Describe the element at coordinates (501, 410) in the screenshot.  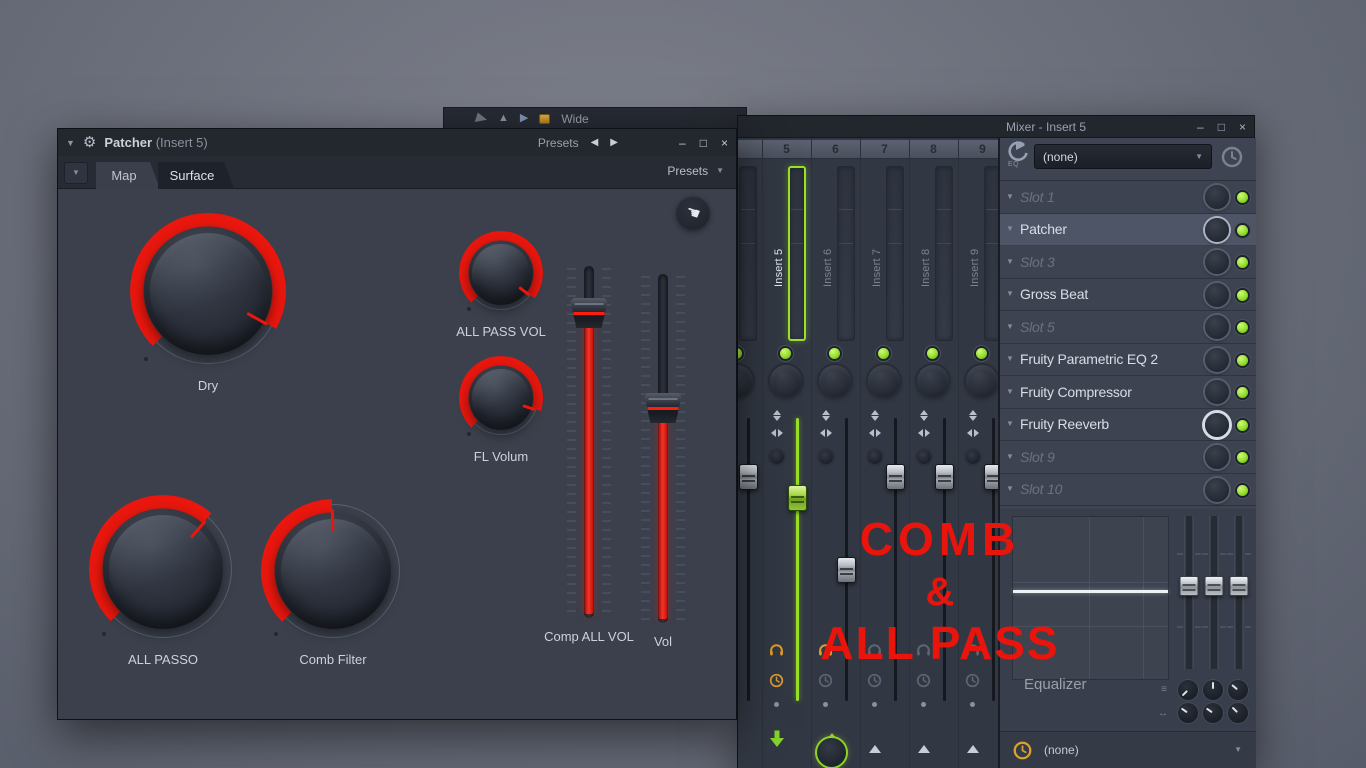
I see `surface-knob: FL Volum` at that location.